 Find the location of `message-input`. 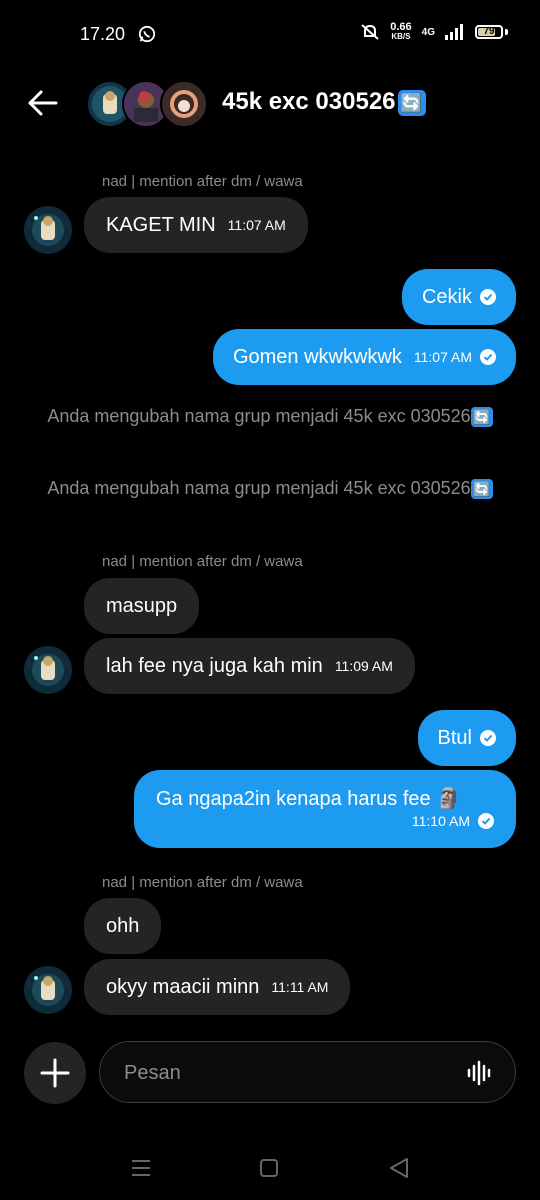

message-input is located at coordinates (284, 1073).